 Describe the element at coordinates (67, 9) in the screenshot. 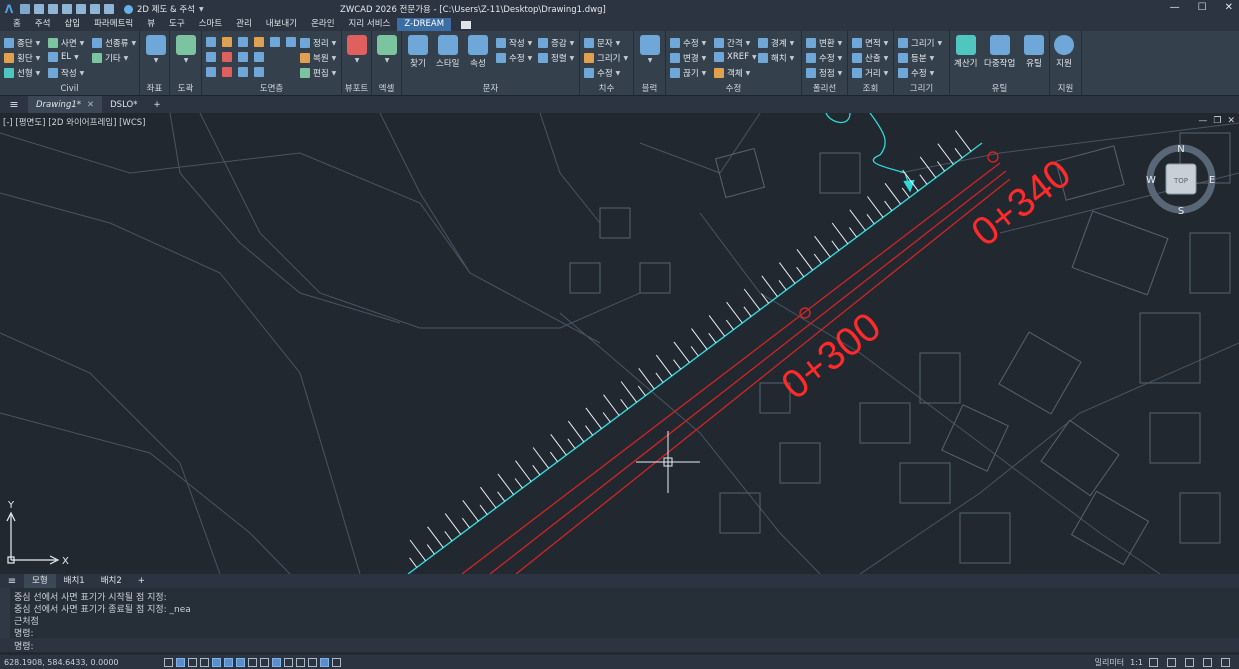

I see `save-as-icon` at that location.